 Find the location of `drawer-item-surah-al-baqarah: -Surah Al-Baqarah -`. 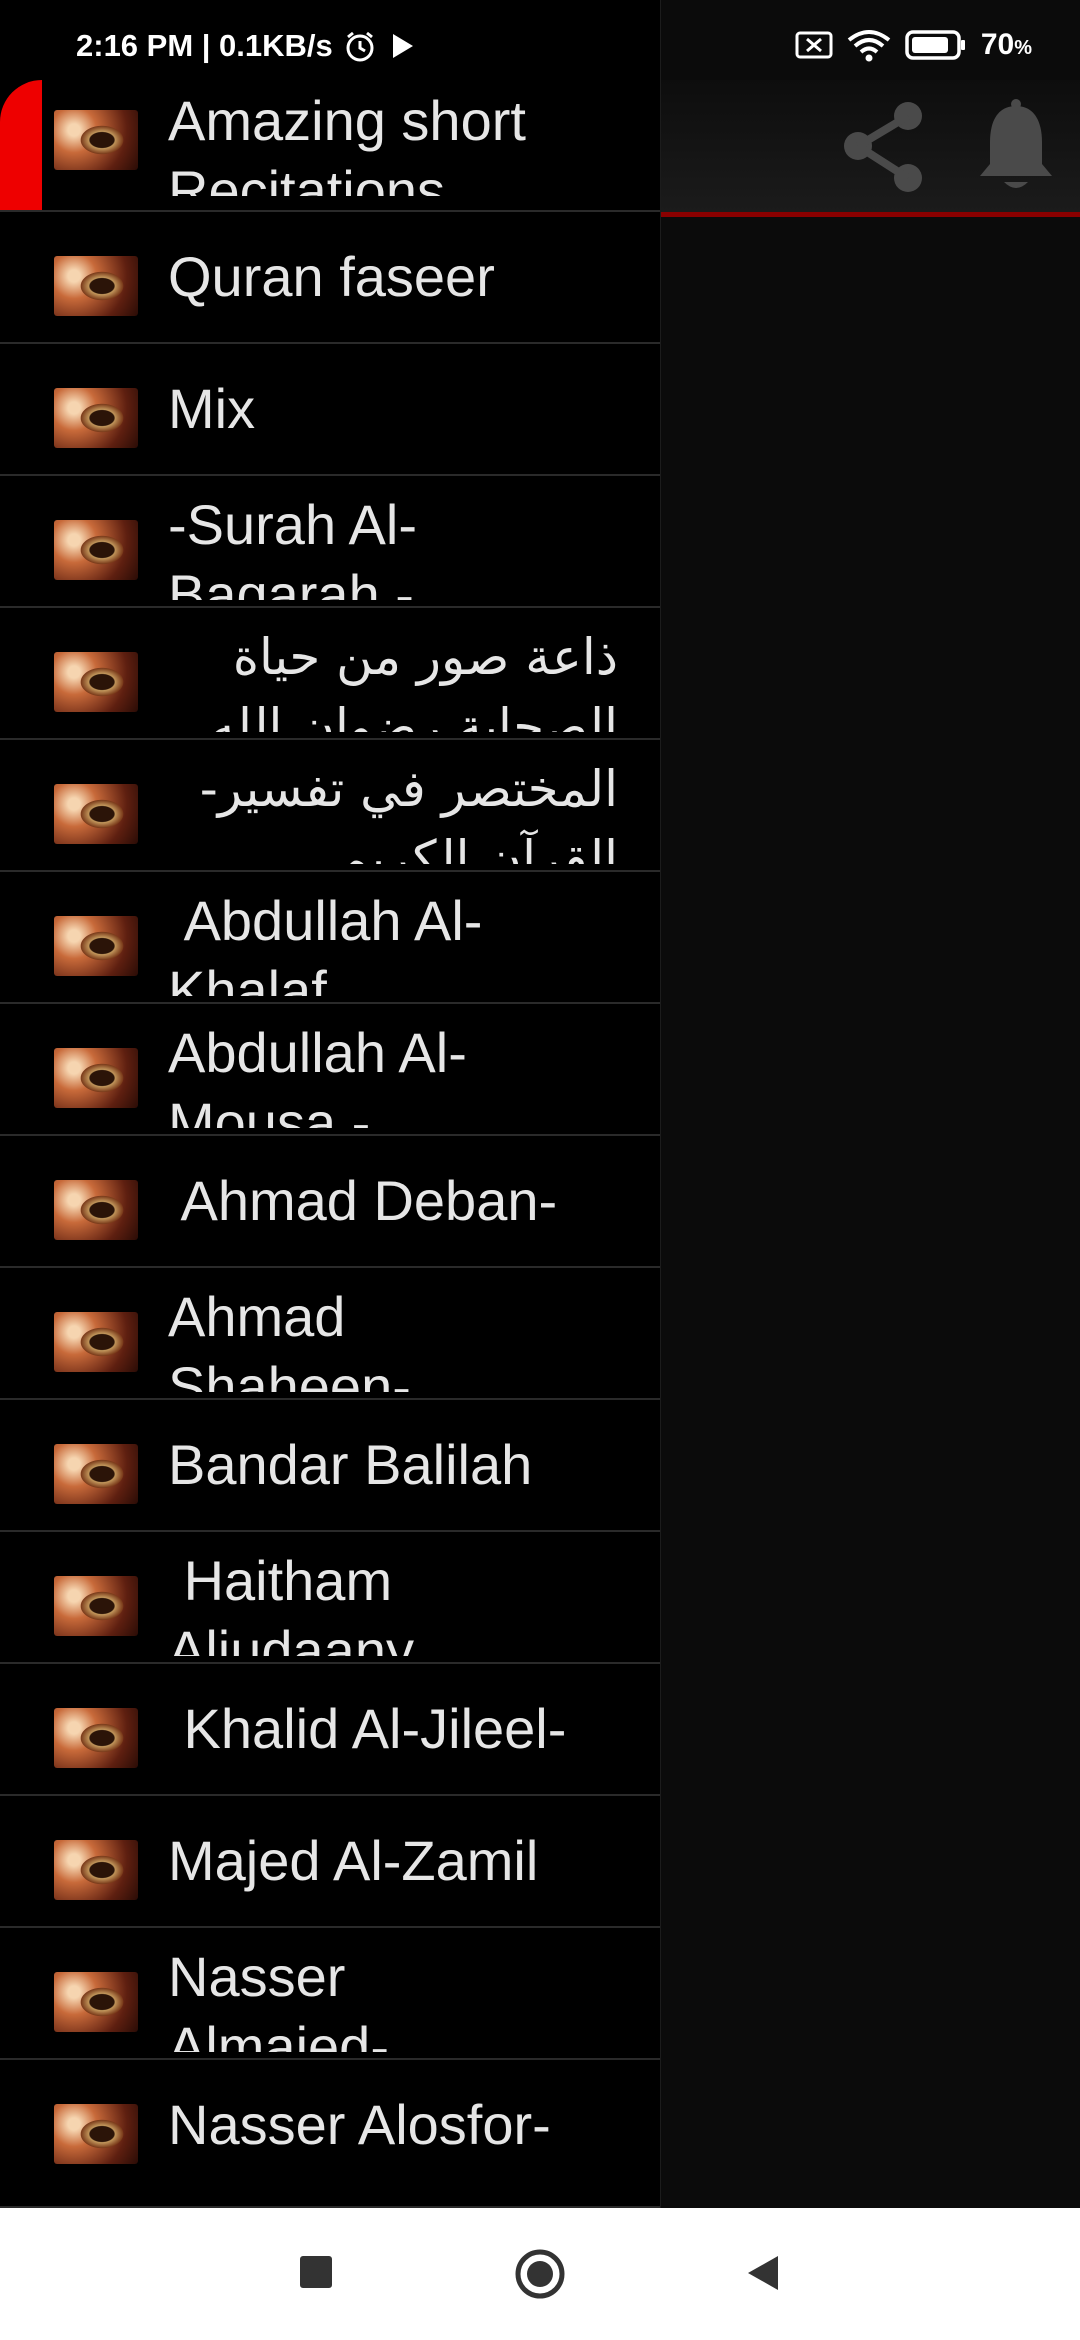

drawer-item-surah-al-baqarah: -Surah Al-Baqarah - is located at coordinates (330, 542).